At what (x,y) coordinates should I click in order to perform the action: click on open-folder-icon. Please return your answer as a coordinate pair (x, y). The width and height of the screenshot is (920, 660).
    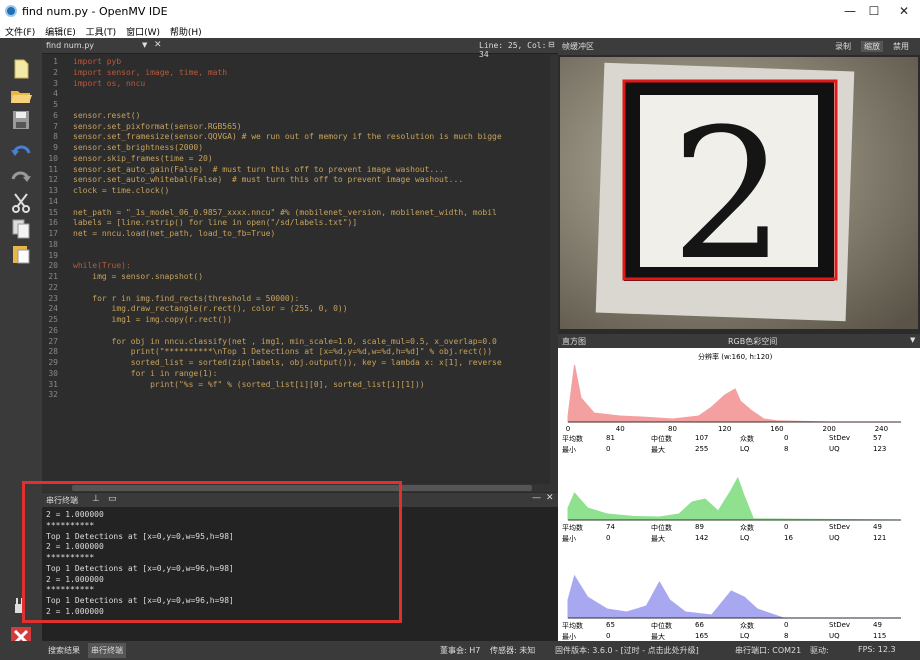
    Looking at the image, I should click on (21, 95).